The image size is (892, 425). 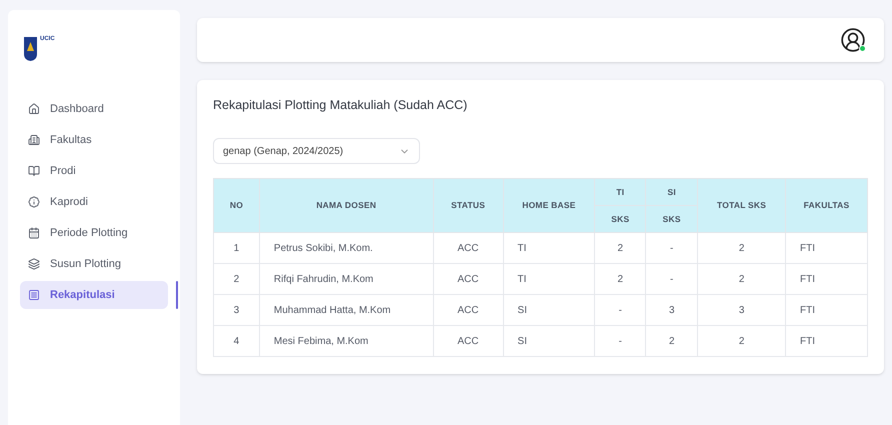 What do you see at coordinates (237, 341) in the screenshot?
I see `table-cell: 4` at bounding box center [237, 341].